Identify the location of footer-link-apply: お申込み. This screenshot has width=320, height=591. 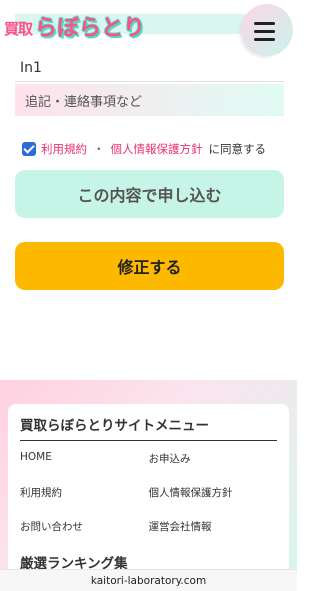
(213, 458).